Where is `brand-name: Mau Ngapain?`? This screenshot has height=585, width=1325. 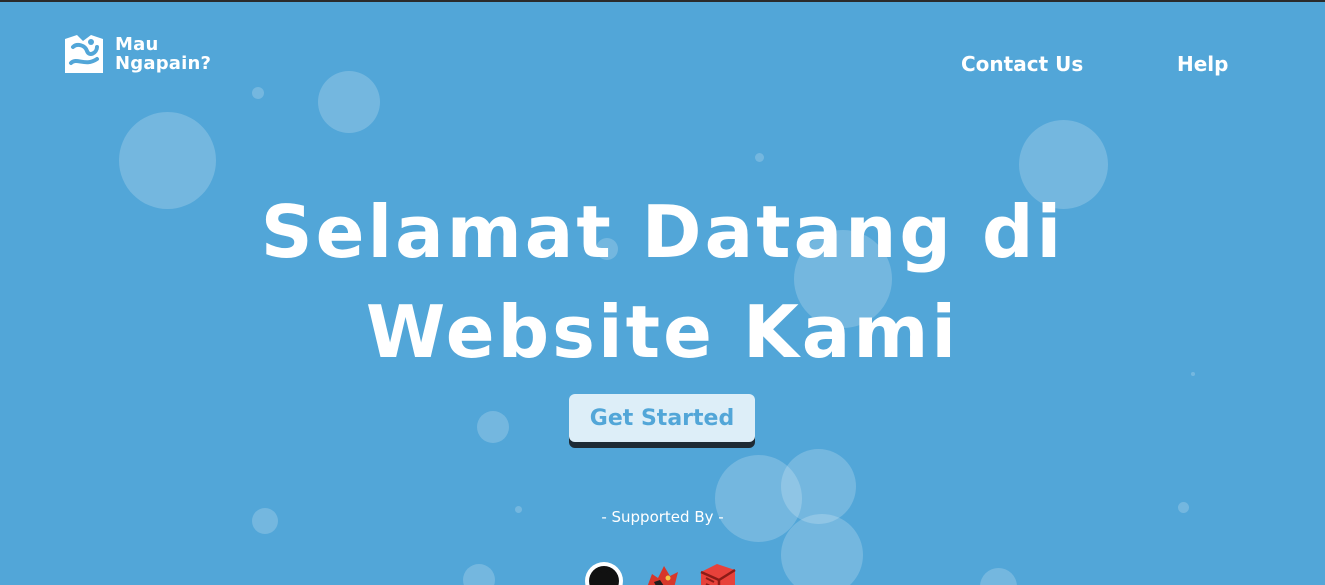
brand-name: Mau Ngapain? is located at coordinates (163, 54).